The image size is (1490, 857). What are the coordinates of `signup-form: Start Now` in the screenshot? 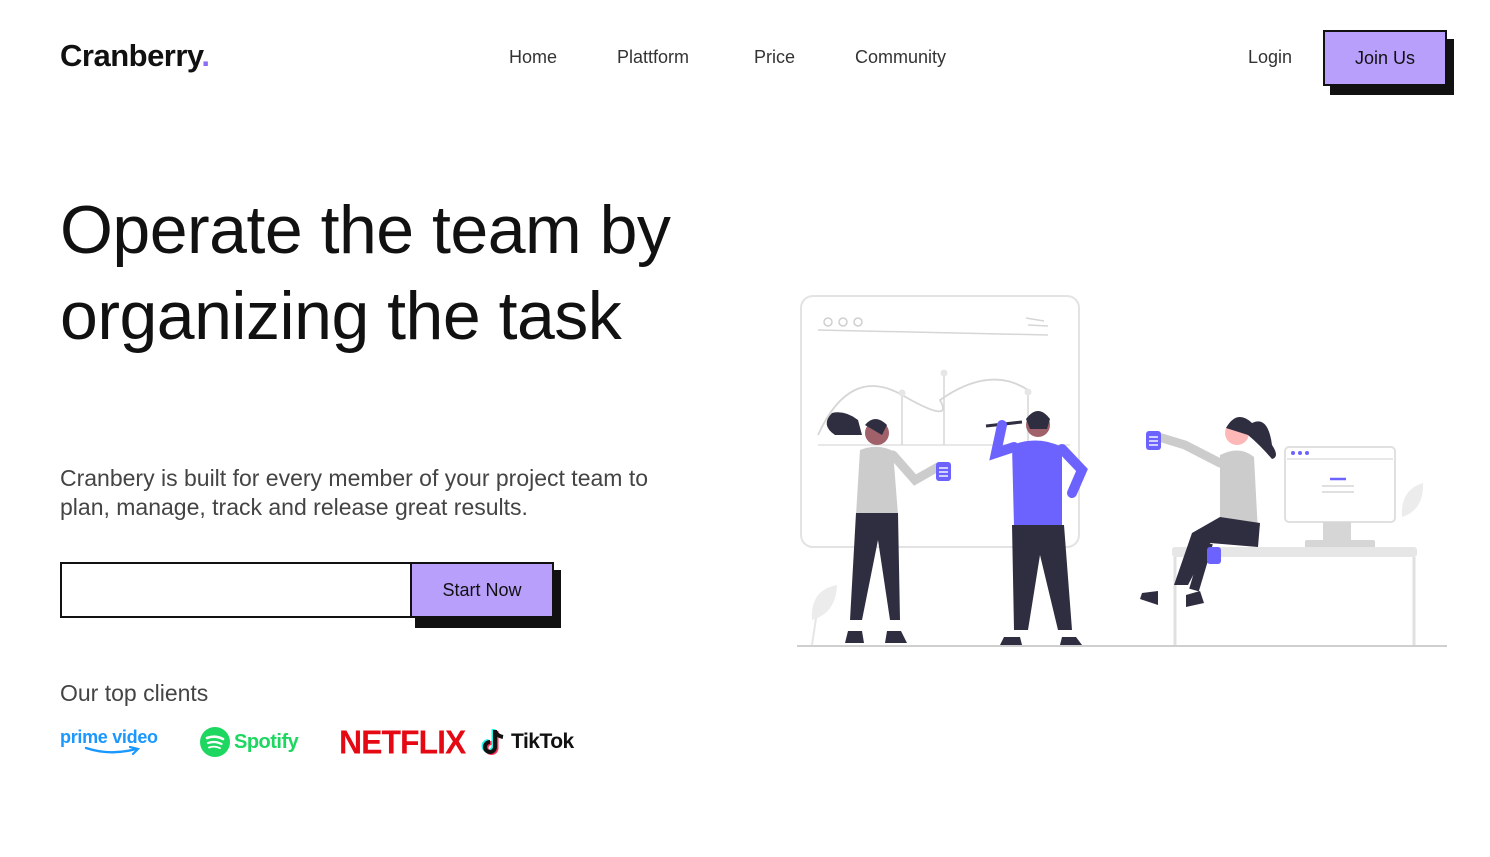 It's located at (311, 595).